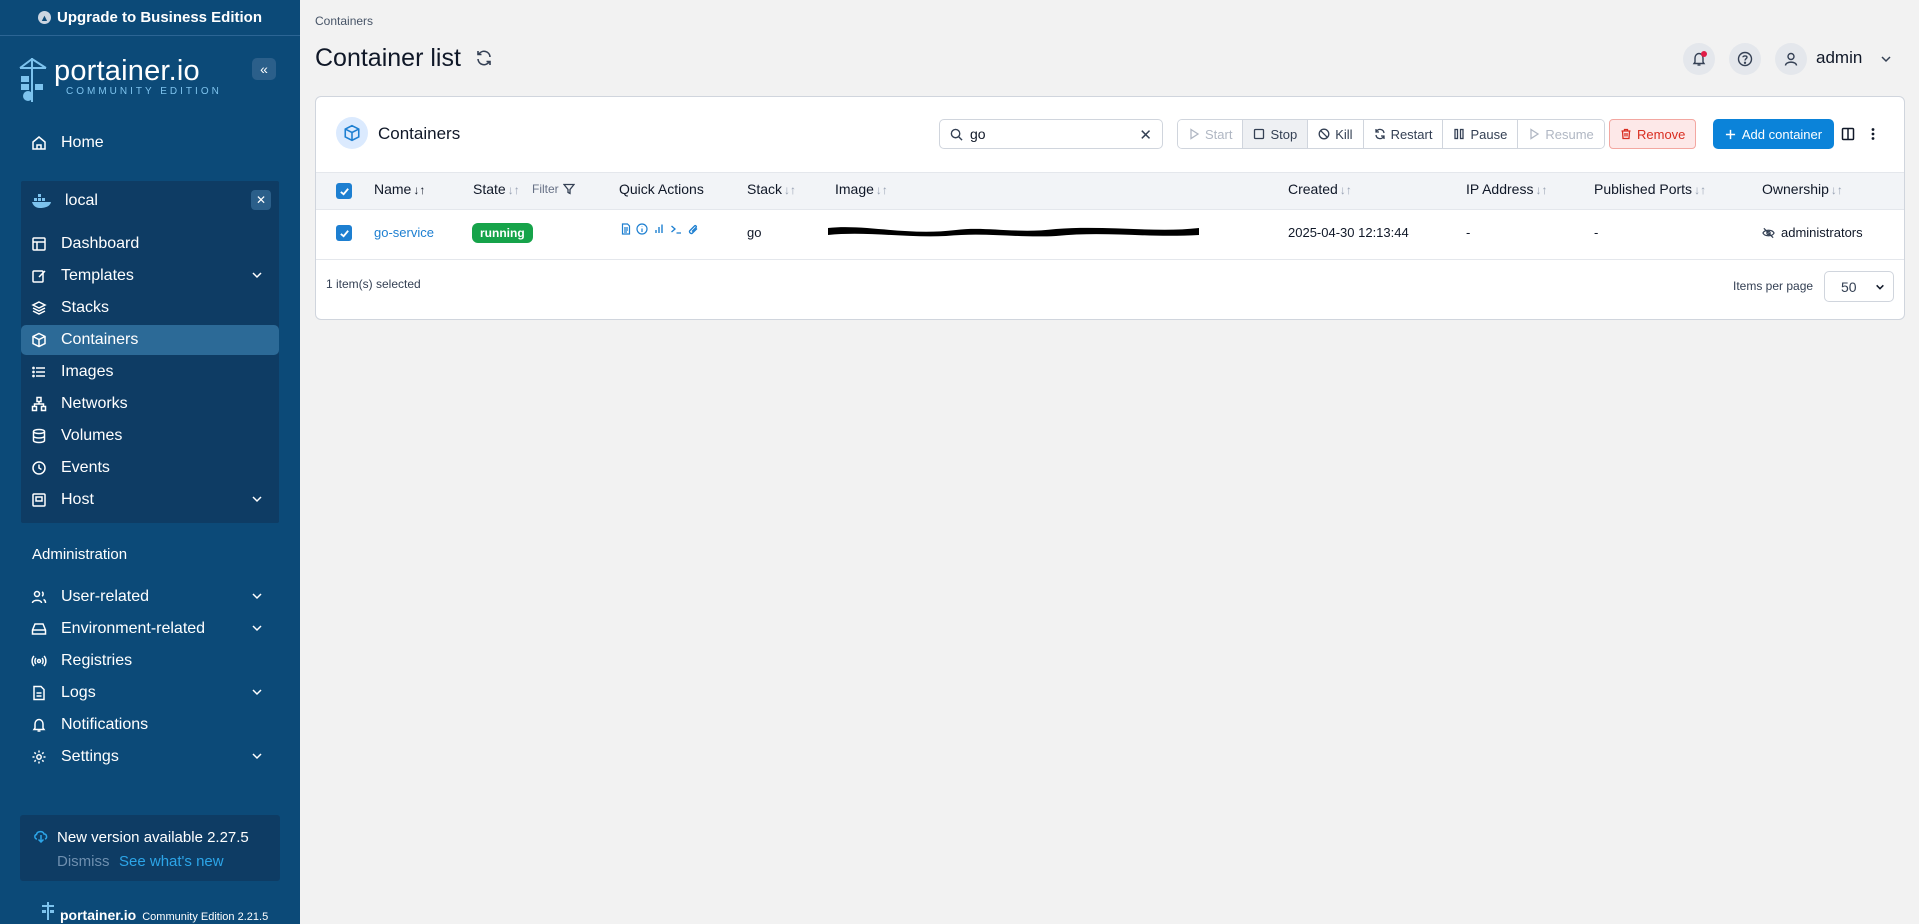 The width and height of the screenshot is (1919, 924). I want to click on inspect-icon, so click(642, 229).